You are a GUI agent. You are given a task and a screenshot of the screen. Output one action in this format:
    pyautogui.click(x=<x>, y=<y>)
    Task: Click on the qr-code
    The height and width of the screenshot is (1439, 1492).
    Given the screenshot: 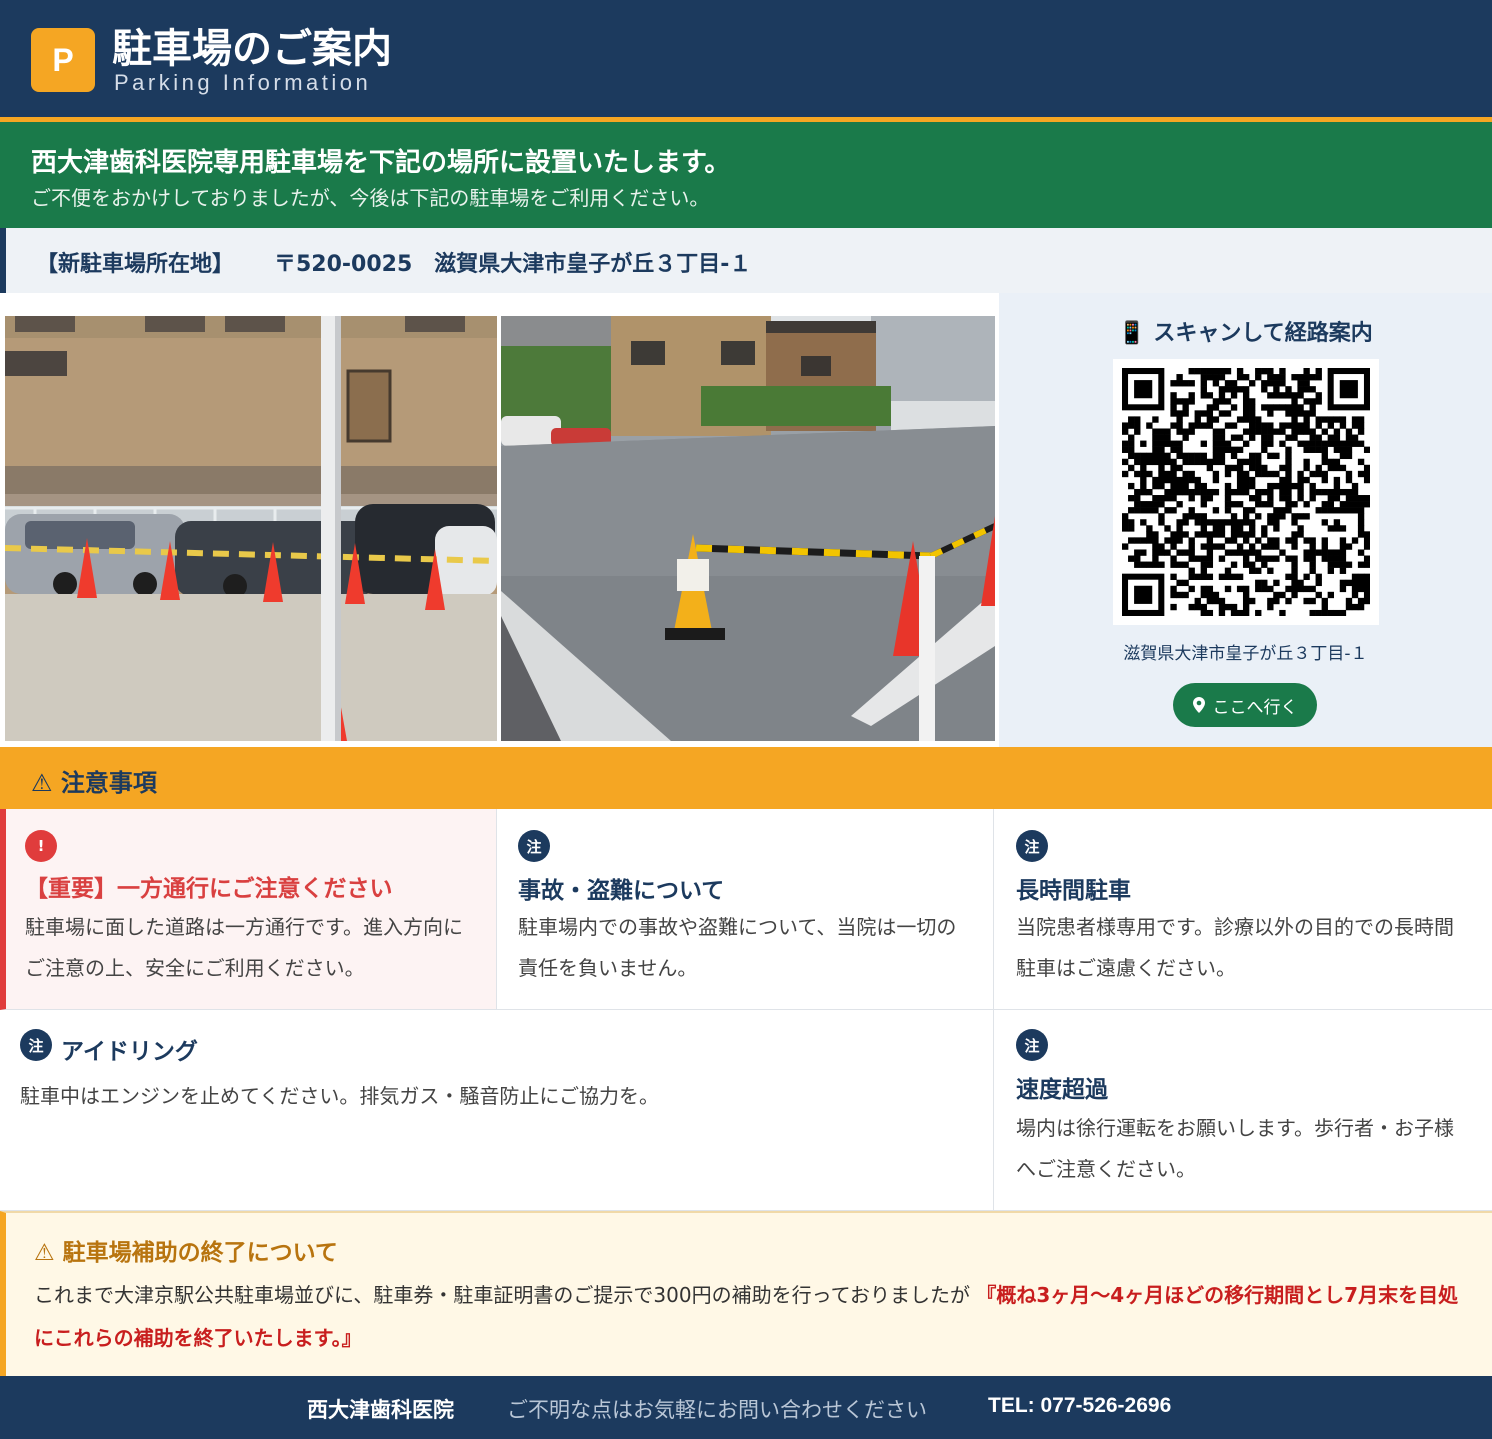 What is the action you would take?
    pyautogui.click(x=1246, y=492)
    